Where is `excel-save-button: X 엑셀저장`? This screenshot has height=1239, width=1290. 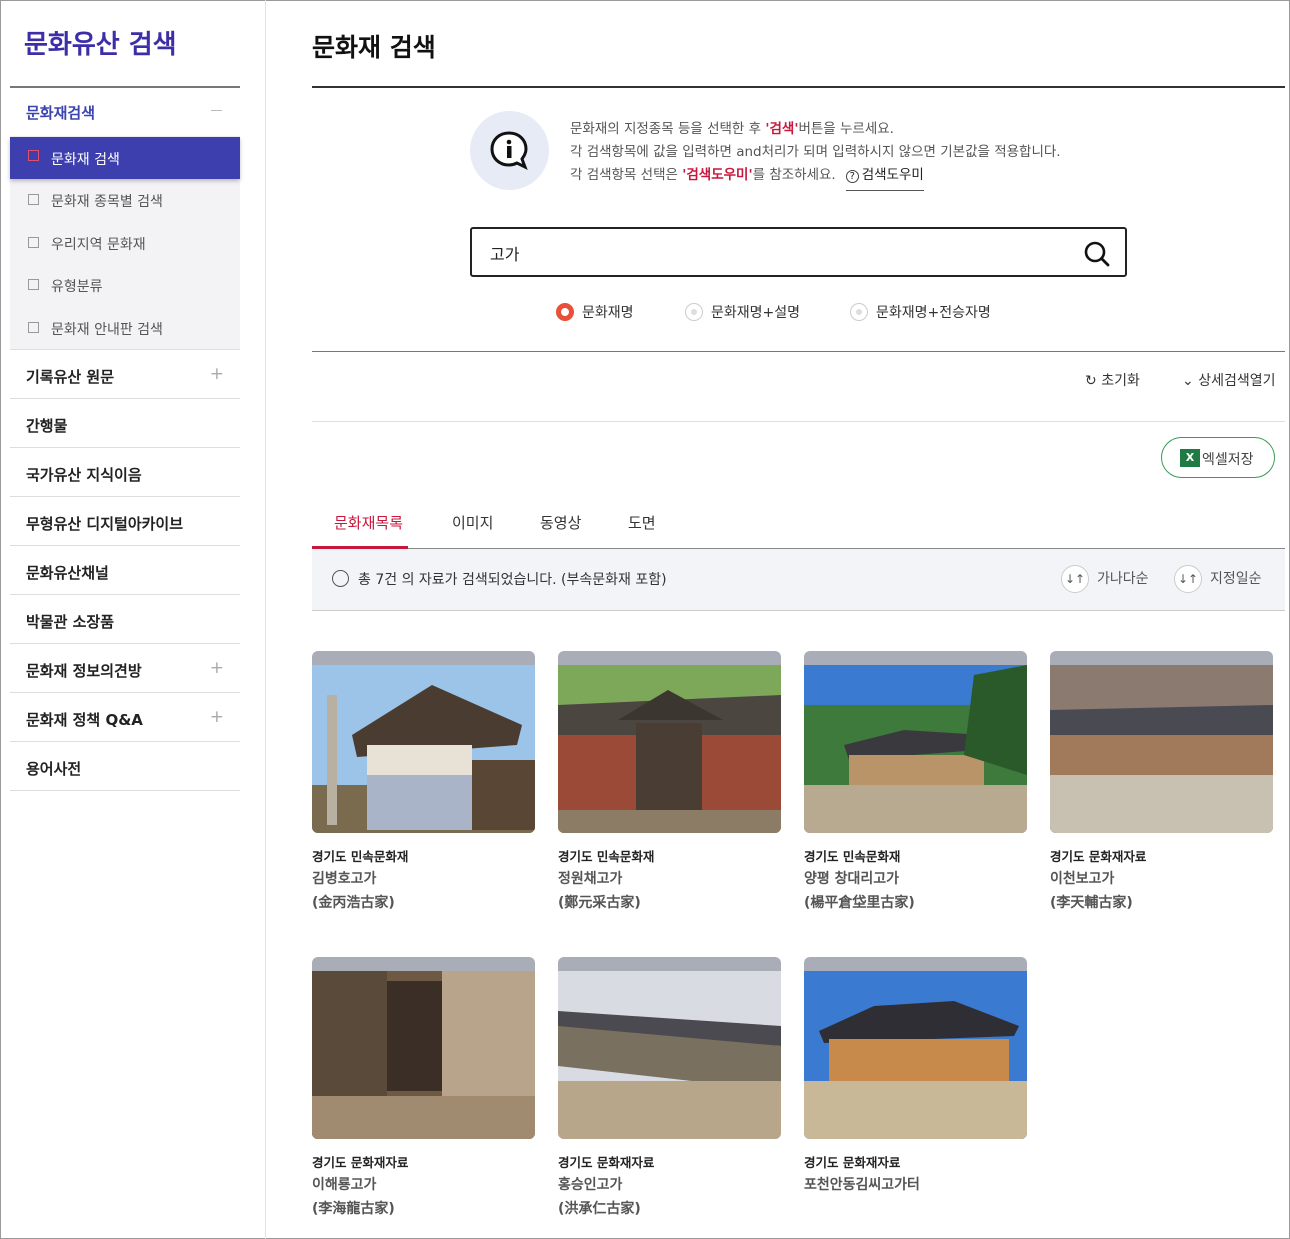 excel-save-button: X 엑셀저장 is located at coordinates (1218, 457).